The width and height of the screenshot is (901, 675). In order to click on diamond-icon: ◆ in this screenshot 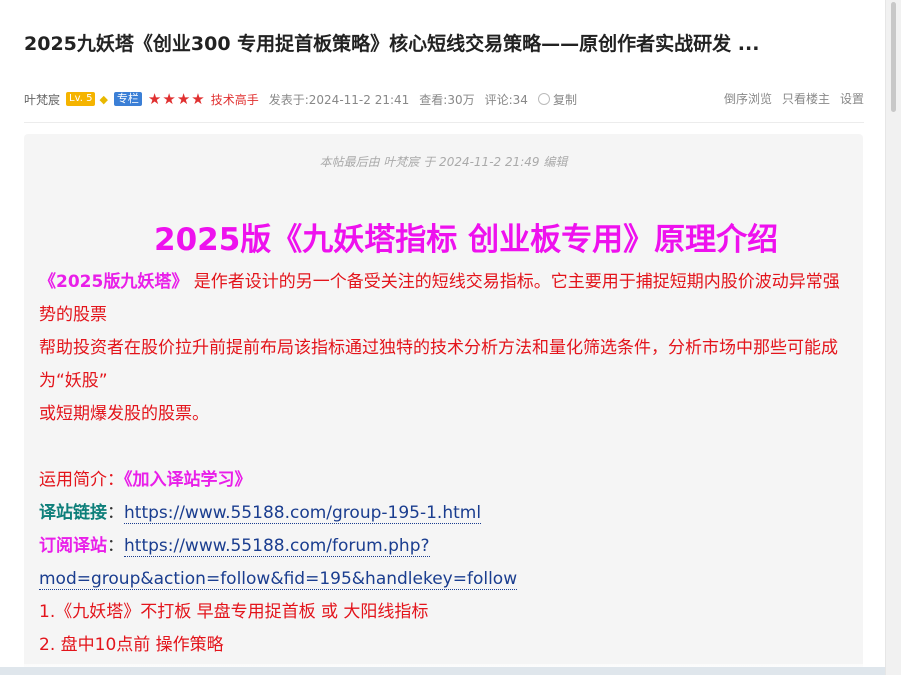, I will do `click(103, 99)`.